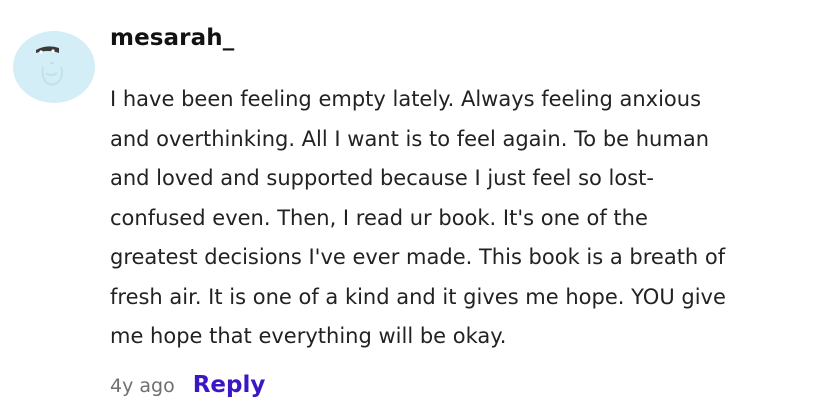  I want to click on timestamp: 4y ago, so click(142, 386).